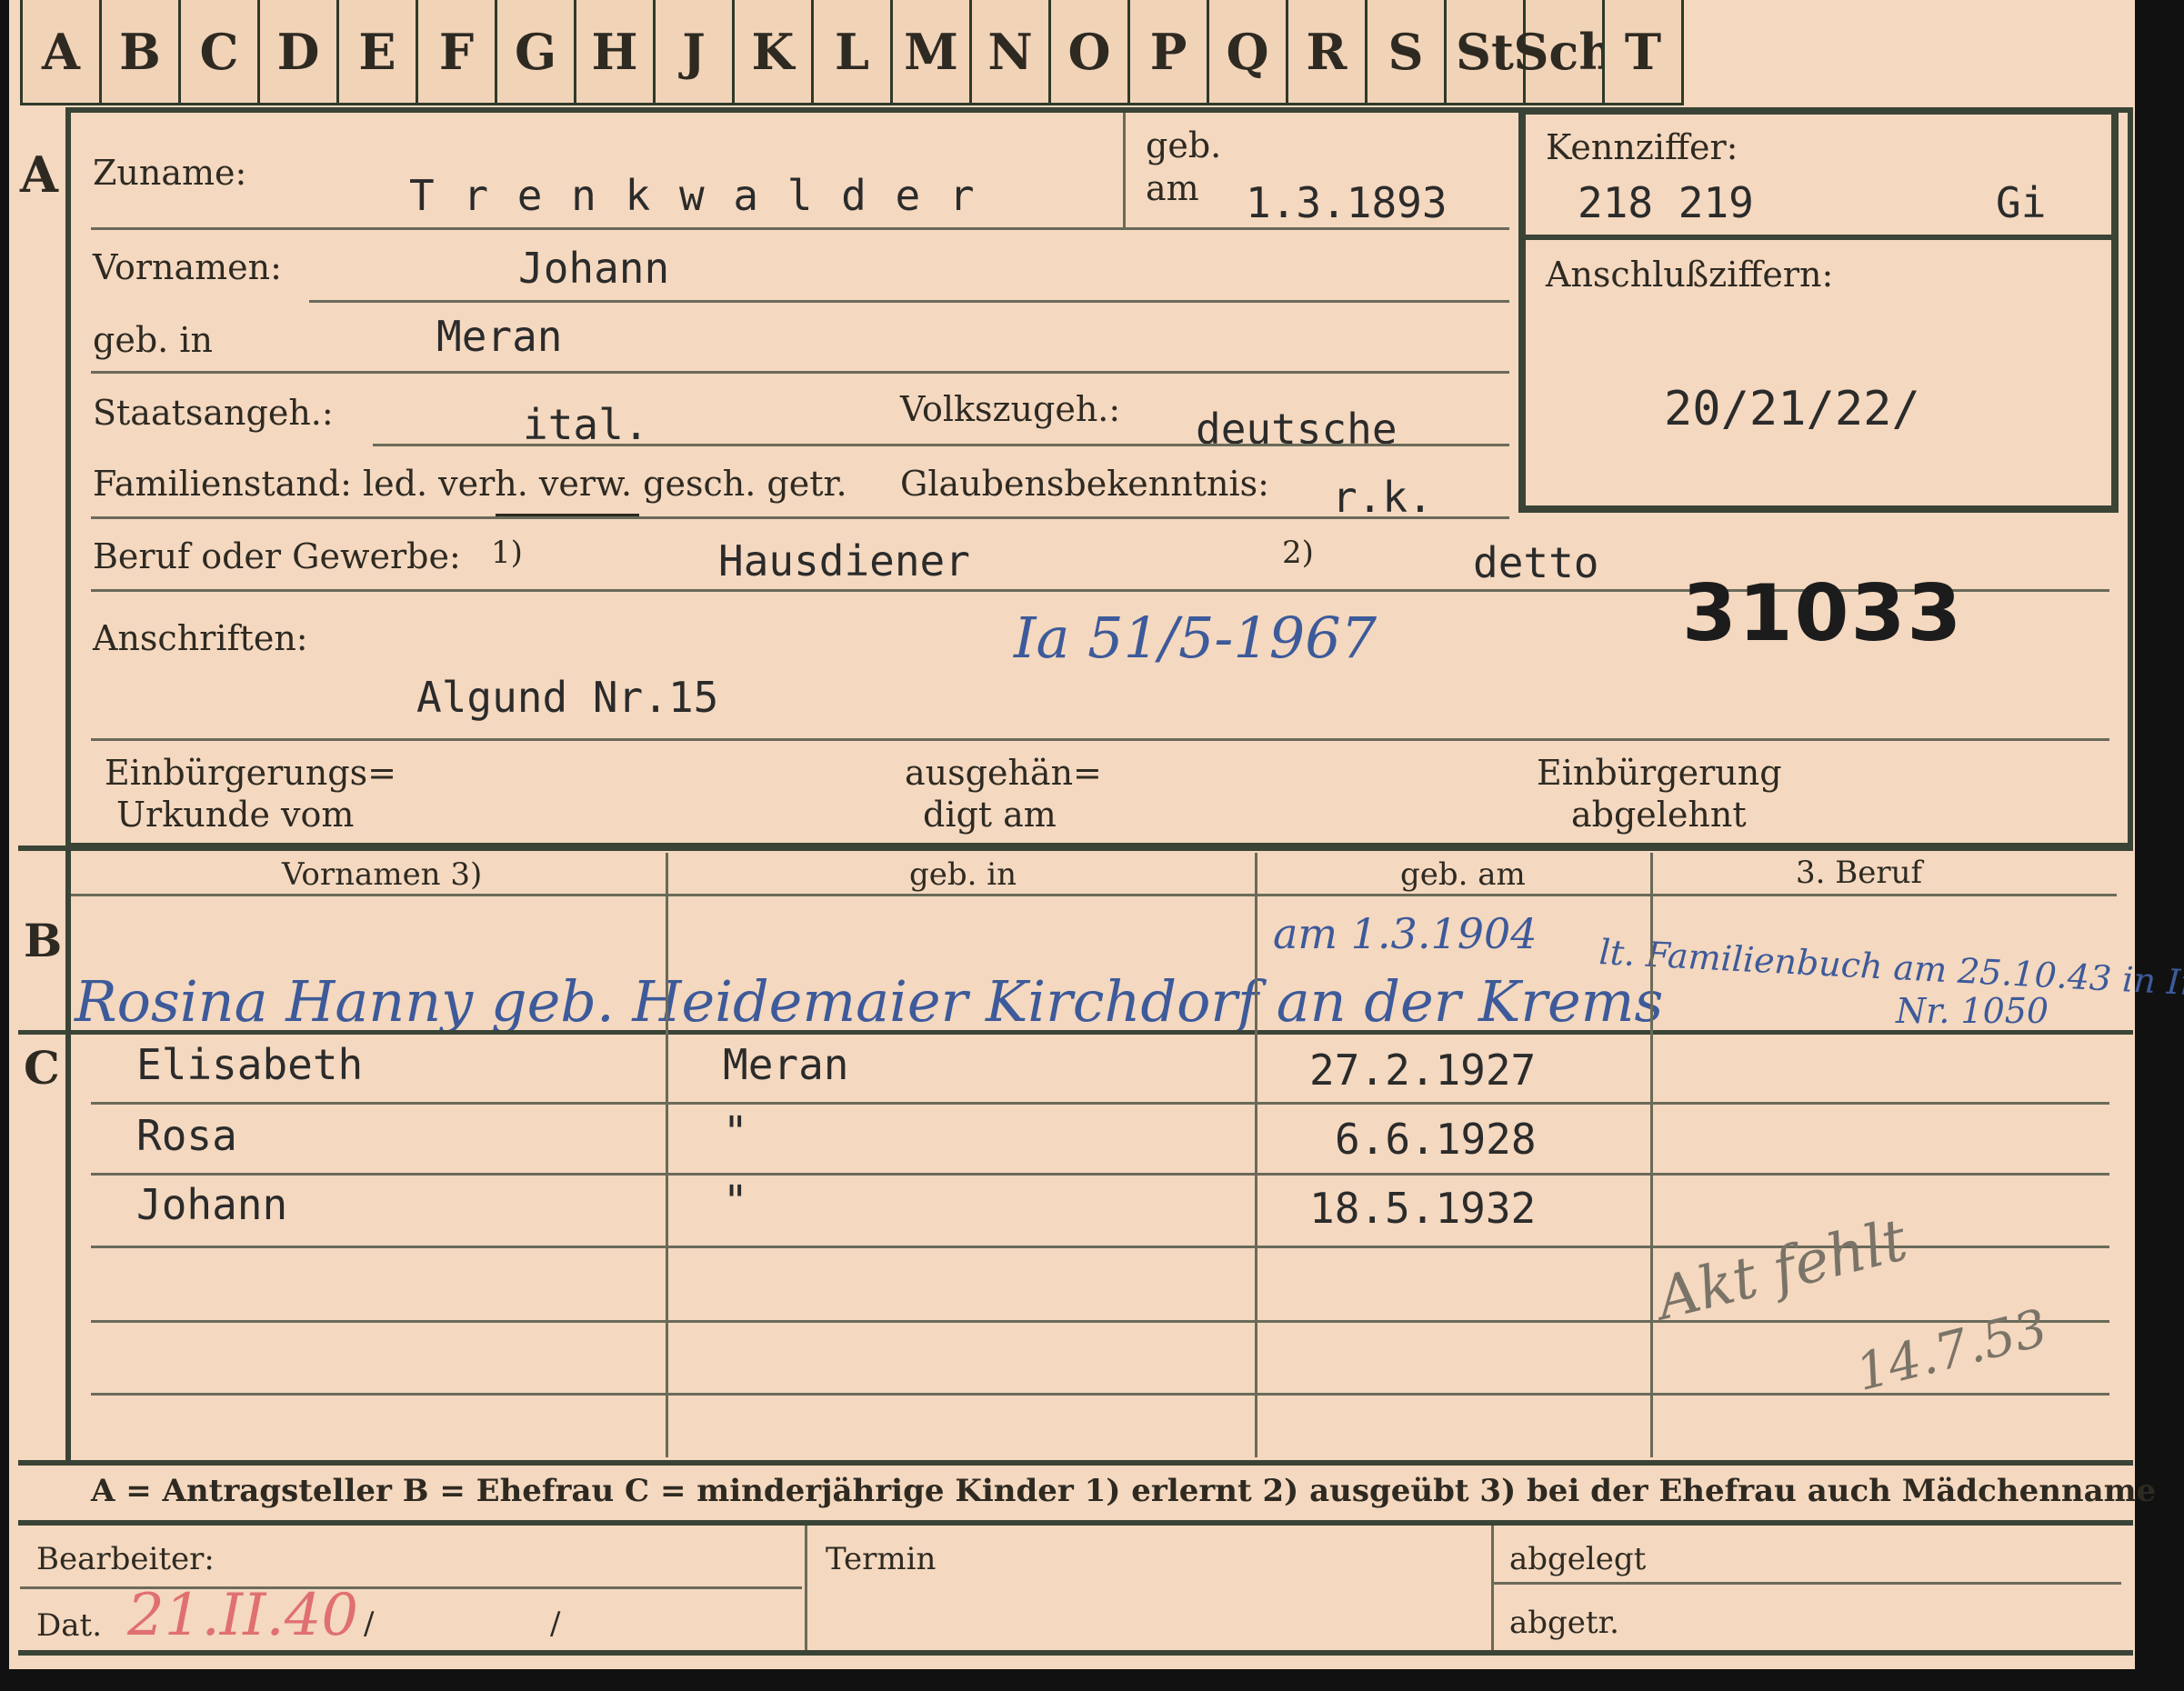 The image size is (2184, 1691). Describe the element at coordinates (1423, 1209) in the screenshot. I see `child-3-date: 18.5.1932` at that location.